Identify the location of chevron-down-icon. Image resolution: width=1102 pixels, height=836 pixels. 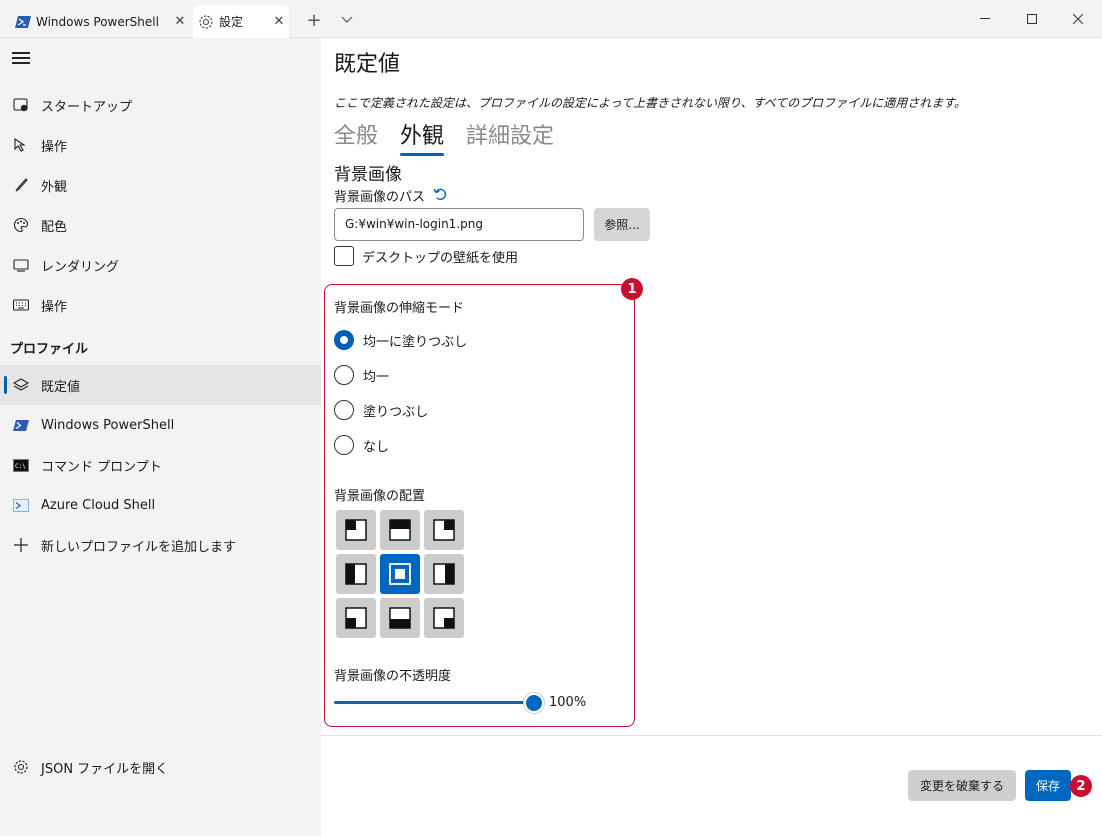
(347, 20).